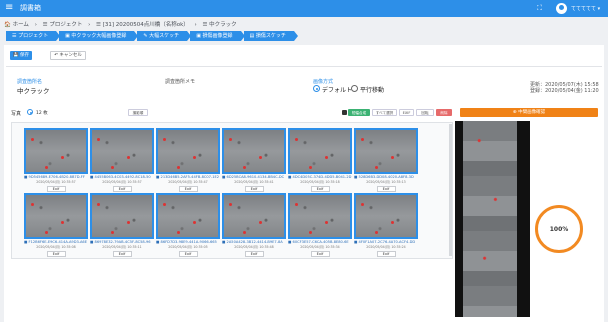 This screenshot has width=608, height=322. I want to click on step-wide-sketch: ✎ 大幅スケッチ, so click(164, 36).